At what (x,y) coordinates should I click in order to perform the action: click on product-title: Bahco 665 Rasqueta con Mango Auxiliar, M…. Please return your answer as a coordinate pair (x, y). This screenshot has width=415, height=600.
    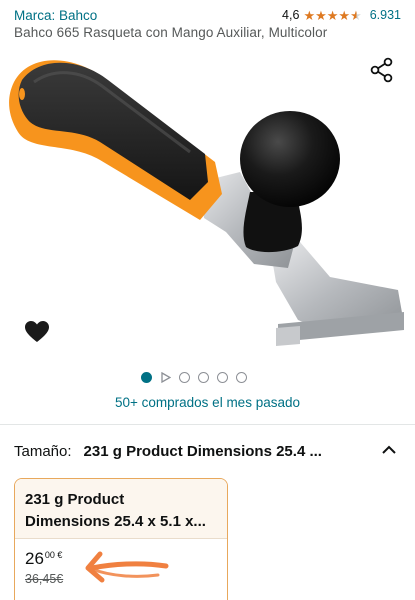
    Looking at the image, I should click on (171, 32).